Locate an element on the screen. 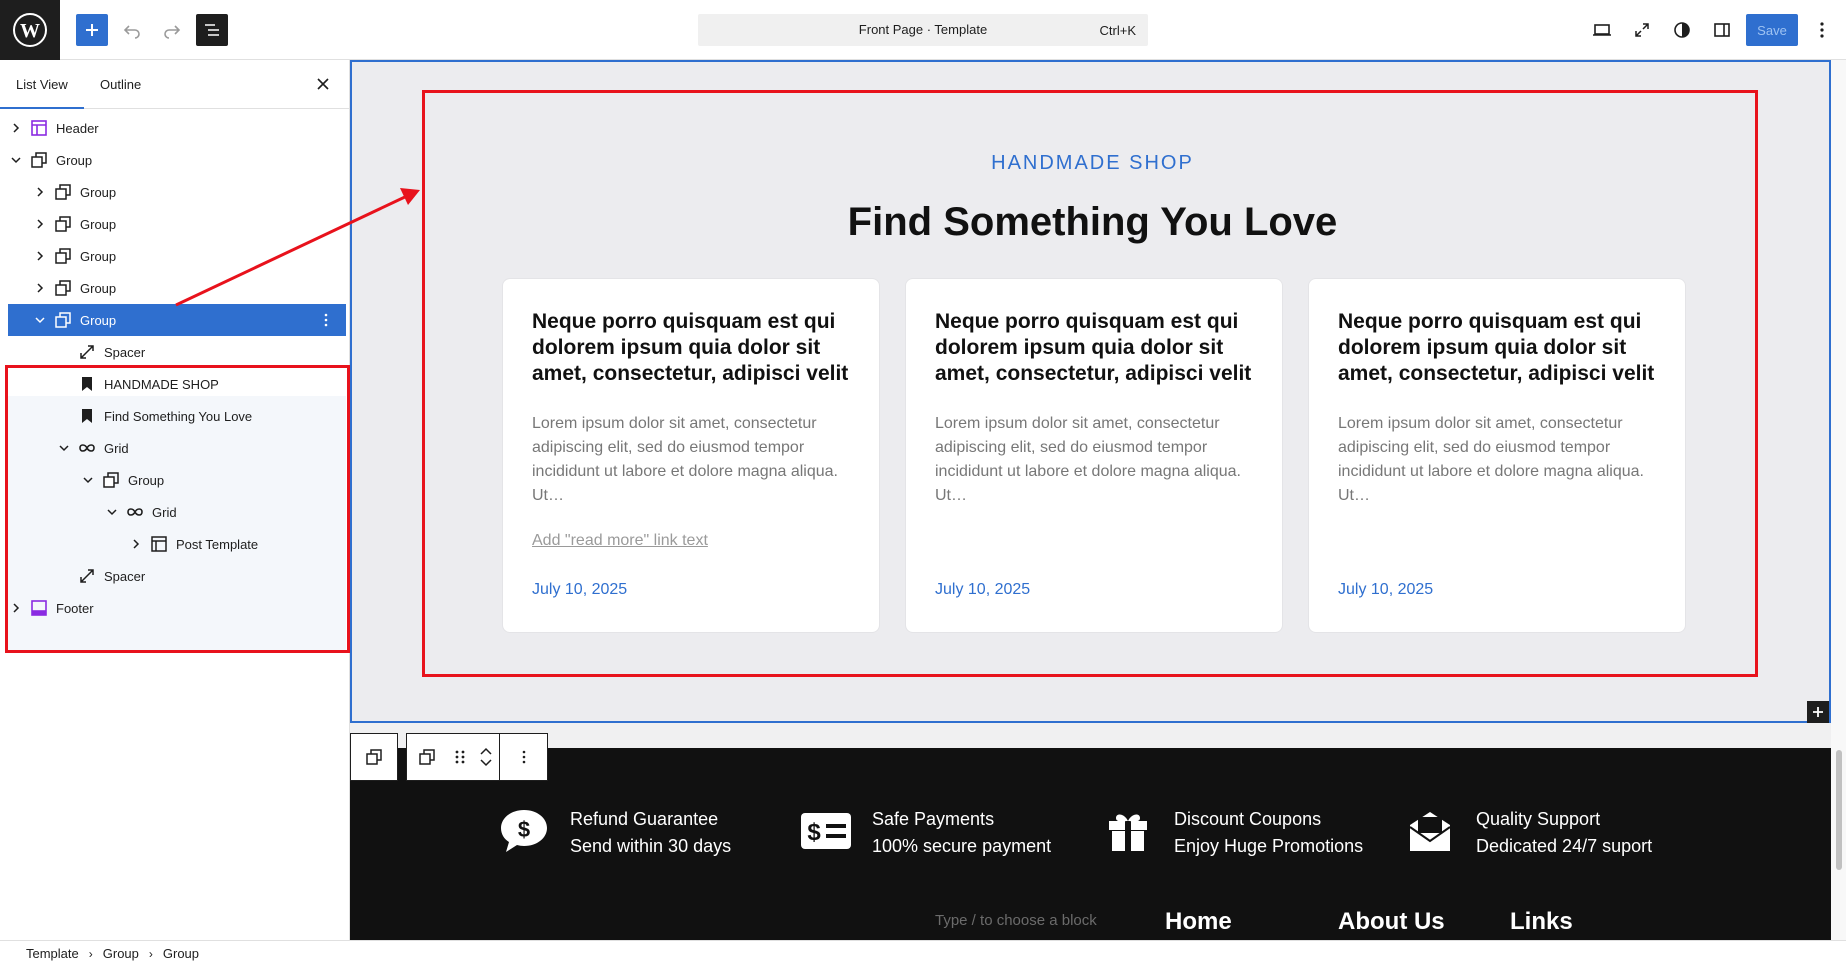 The width and height of the screenshot is (1846, 966). device-preview-button is located at coordinates (1602, 30).